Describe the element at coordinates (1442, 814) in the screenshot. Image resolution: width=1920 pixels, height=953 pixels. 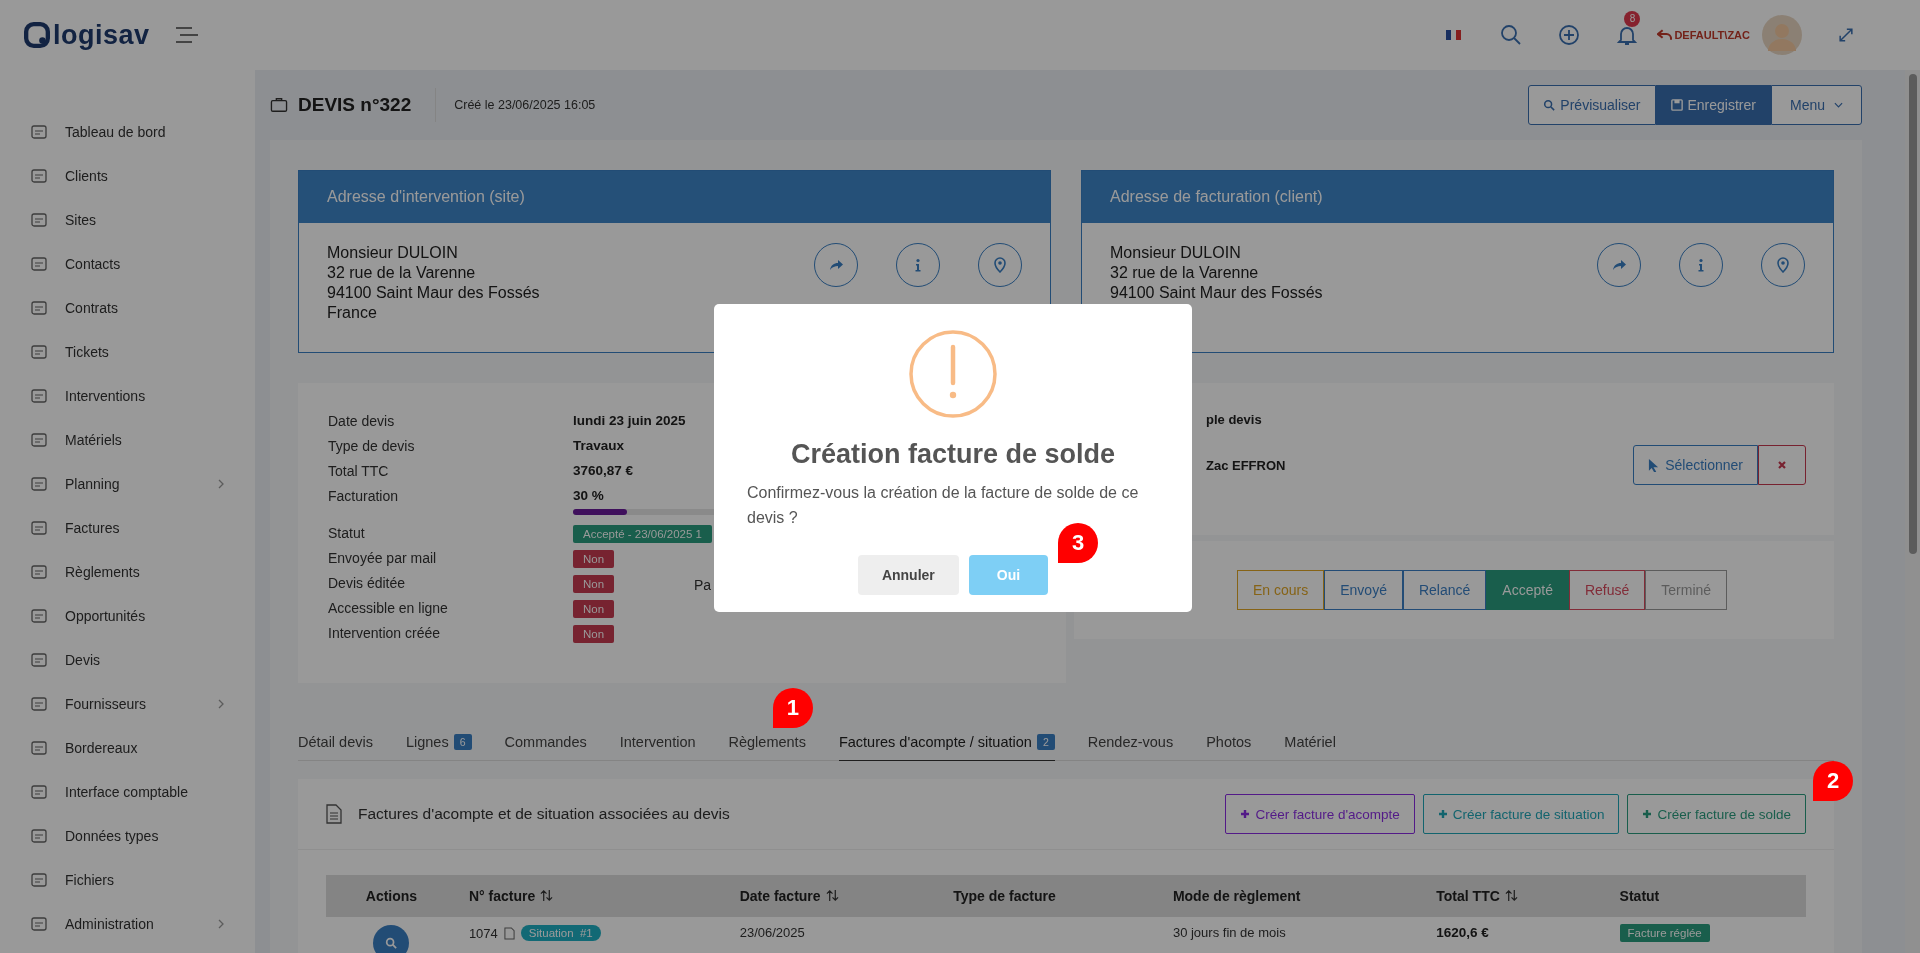
I see `plus-icon` at that location.